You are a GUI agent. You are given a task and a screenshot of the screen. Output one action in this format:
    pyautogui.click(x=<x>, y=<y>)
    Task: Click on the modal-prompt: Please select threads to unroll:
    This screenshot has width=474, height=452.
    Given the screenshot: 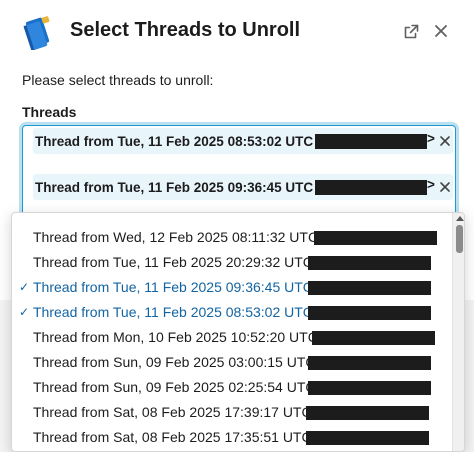 What is the action you would take?
    pyautogui.click(x=118, y=80)
    